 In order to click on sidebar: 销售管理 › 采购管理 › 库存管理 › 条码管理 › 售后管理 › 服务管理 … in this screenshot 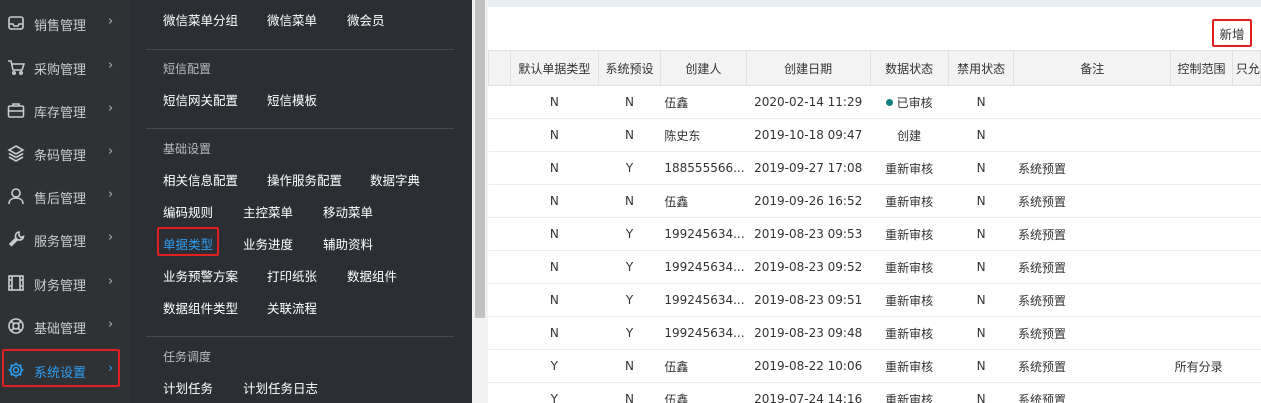, I will do `click(65, 201)`.